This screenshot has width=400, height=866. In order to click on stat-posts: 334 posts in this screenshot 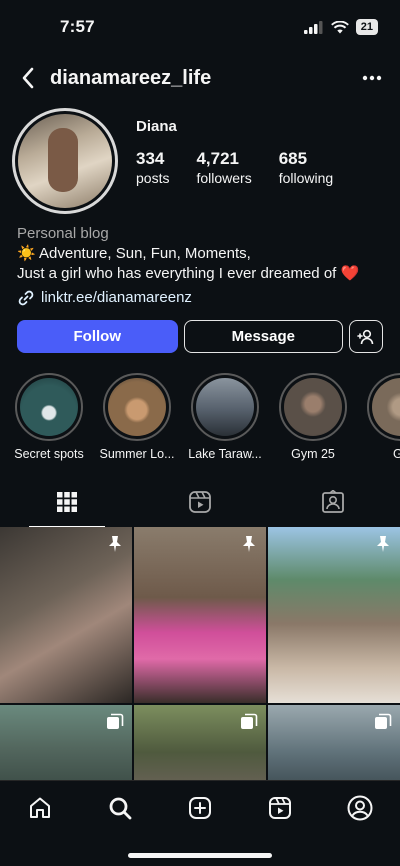, I will do `click(152, 168)`.